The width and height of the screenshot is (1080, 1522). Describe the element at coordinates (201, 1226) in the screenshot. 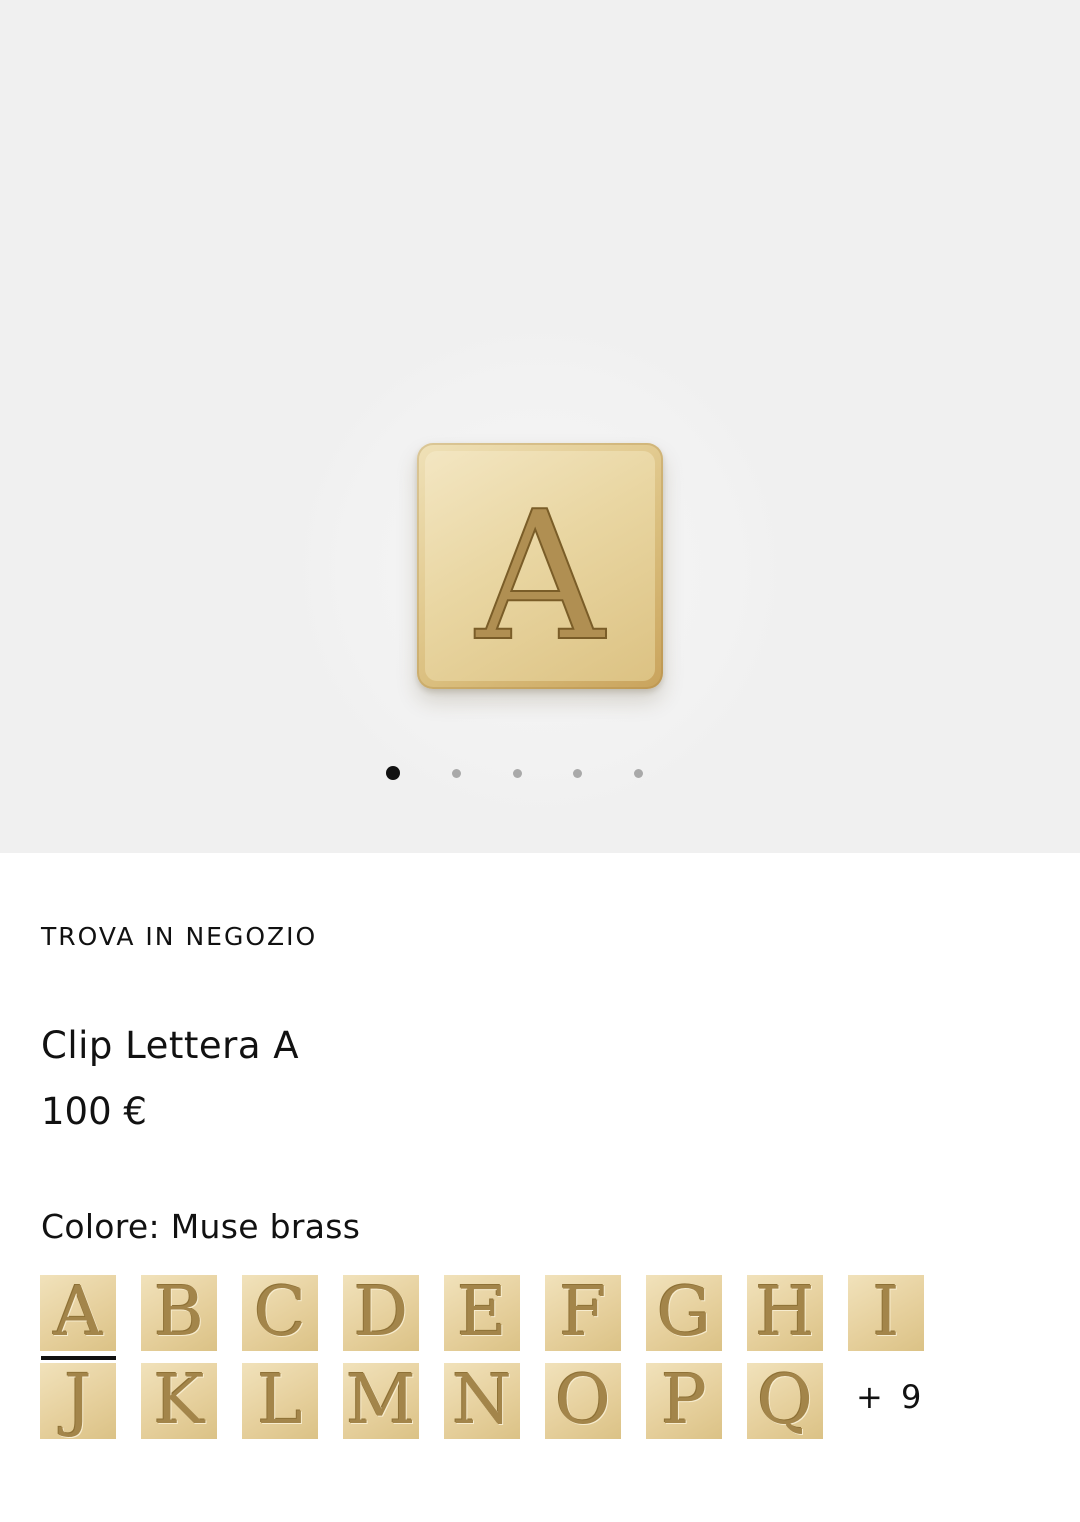

I see `color-label: Colore: Muse brass` at that location.